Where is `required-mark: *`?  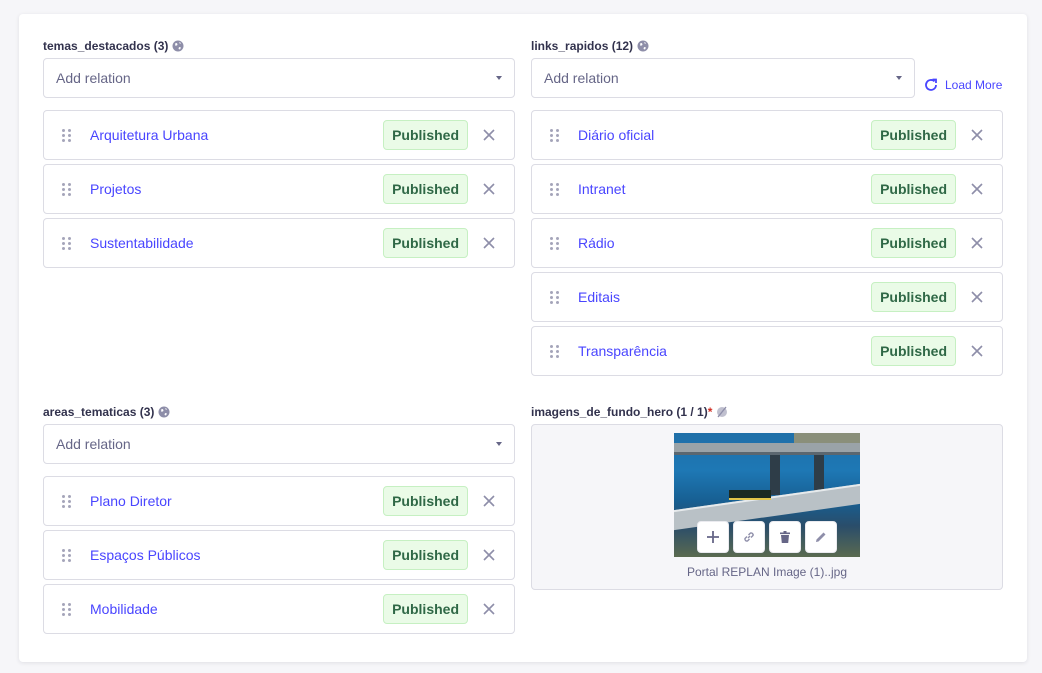 required-mark: * is located at coordinates (710, 412).